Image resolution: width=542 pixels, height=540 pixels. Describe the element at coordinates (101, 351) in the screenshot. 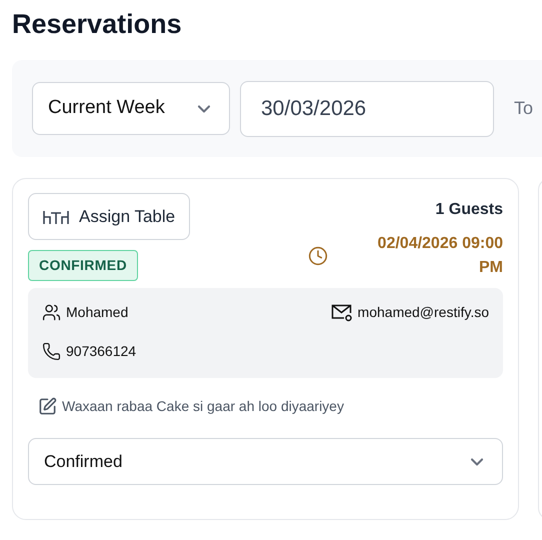

I see `customer-phone: 907366124` at that location.